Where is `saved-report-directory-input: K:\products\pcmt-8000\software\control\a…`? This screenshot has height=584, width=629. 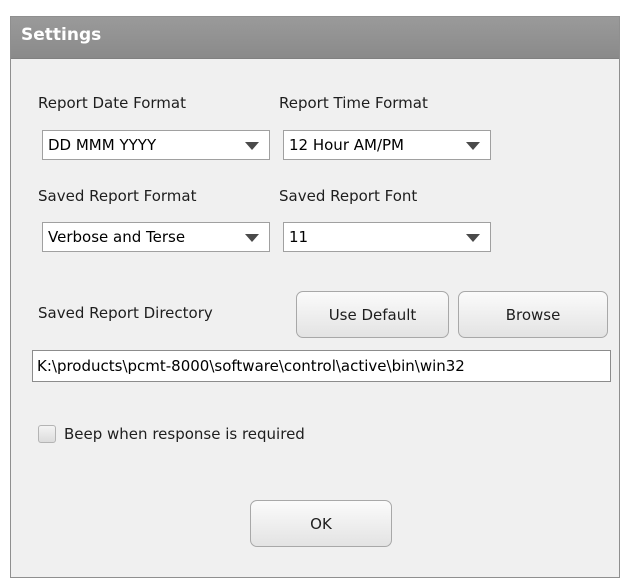
saved-report-directory-input: K:\products\pcmt-8000\software\control\a… is located at coordinates (321, 366).